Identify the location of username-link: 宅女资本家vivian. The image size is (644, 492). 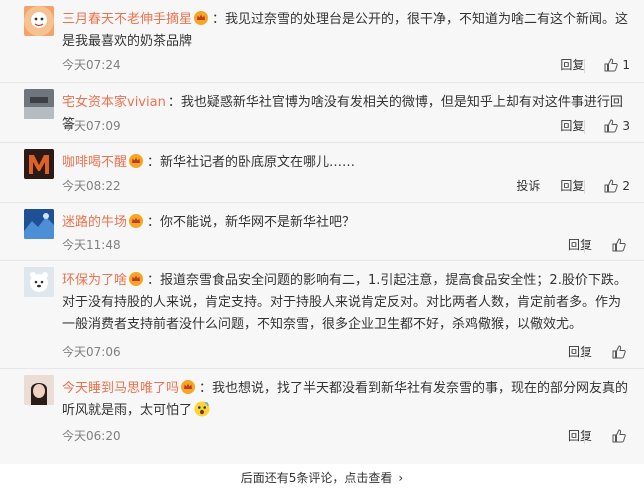
(114, 102).